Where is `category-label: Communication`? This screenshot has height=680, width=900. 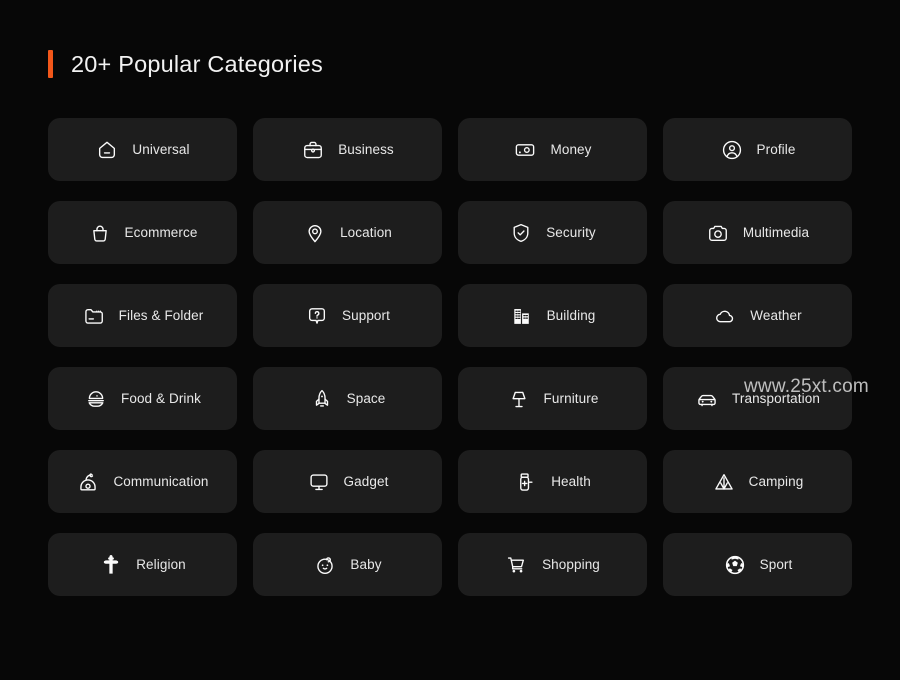 category-label: Communication is located at coordinates (161, 481).